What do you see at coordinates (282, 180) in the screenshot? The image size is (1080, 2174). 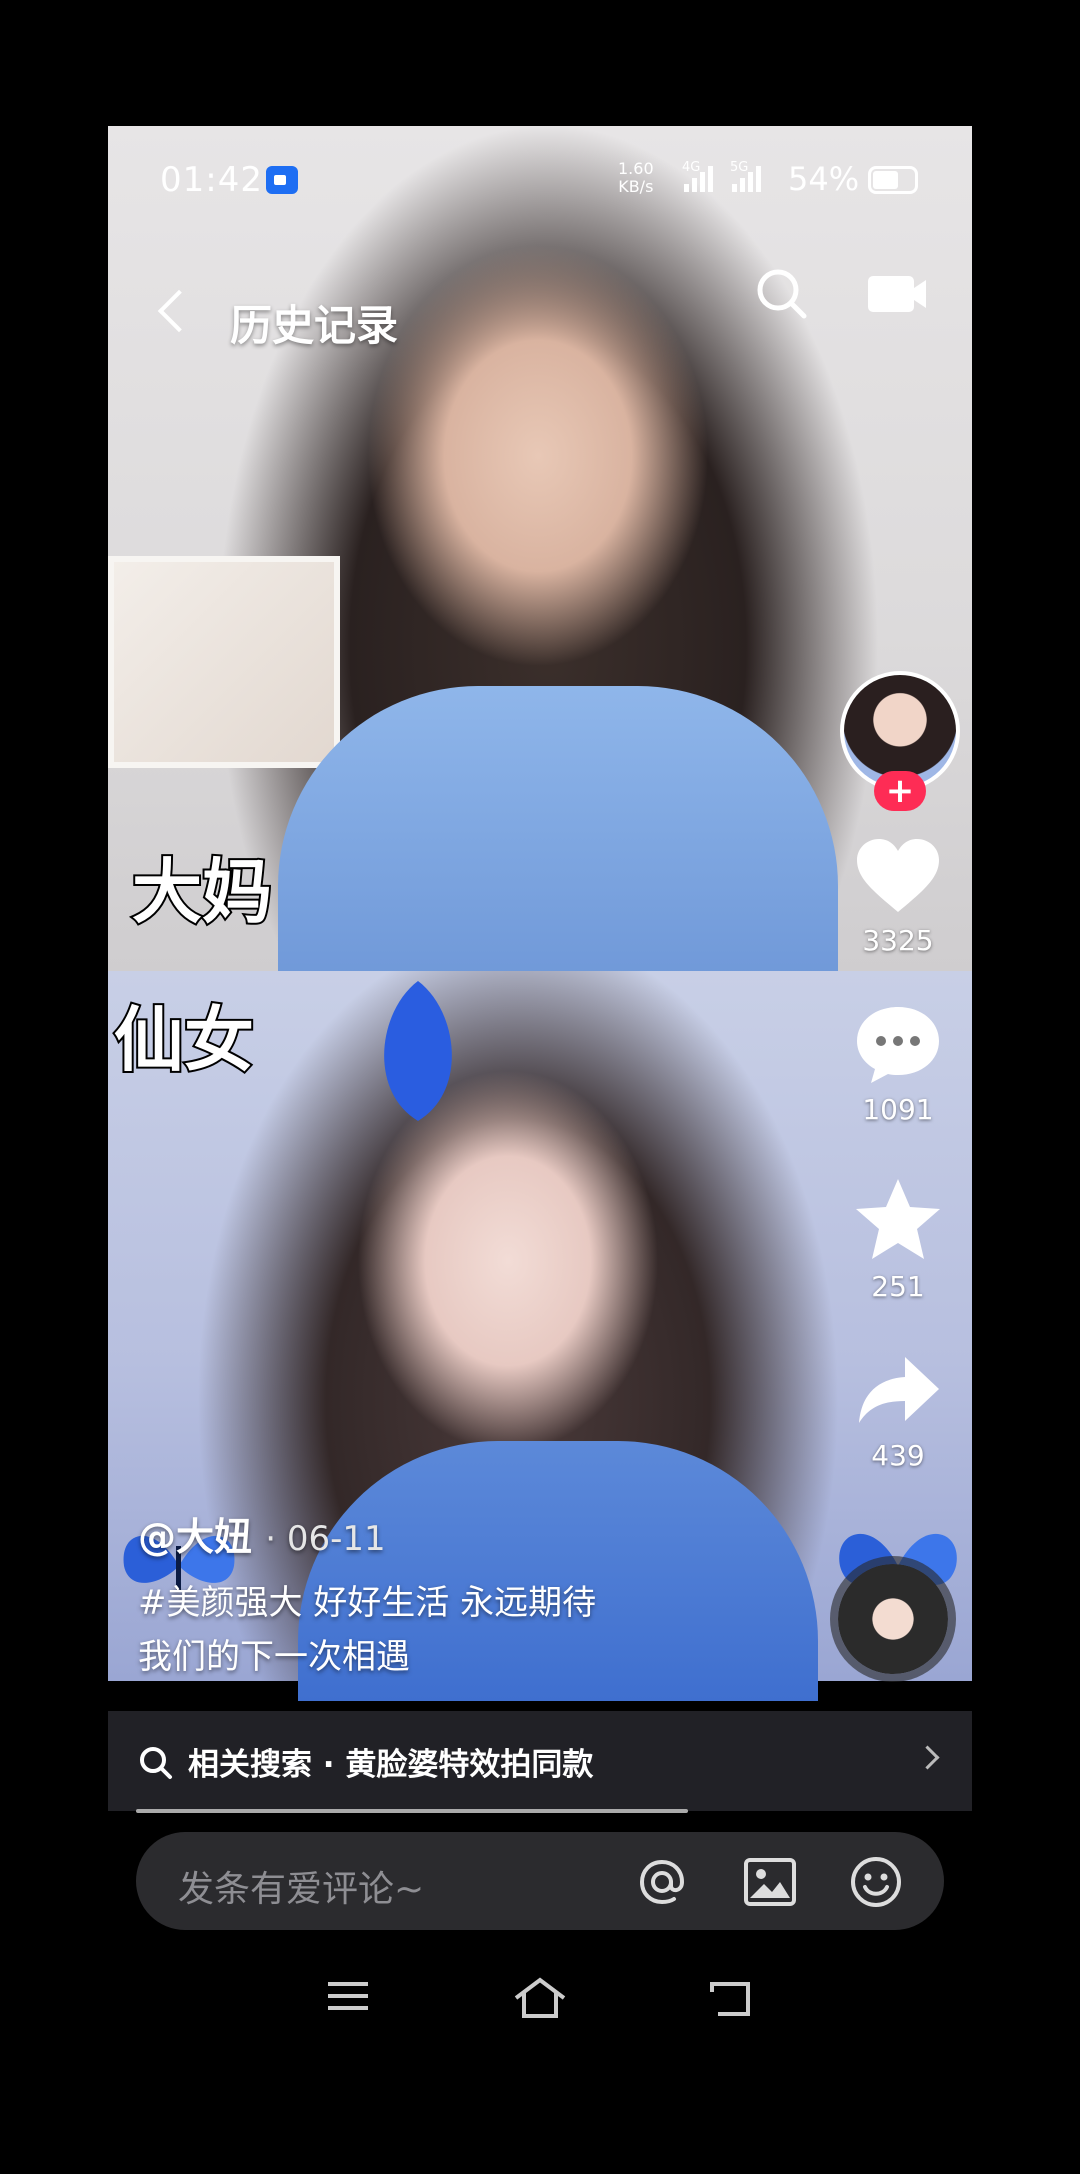 I see `screen-record-icon` at bounding box center [282, 180].